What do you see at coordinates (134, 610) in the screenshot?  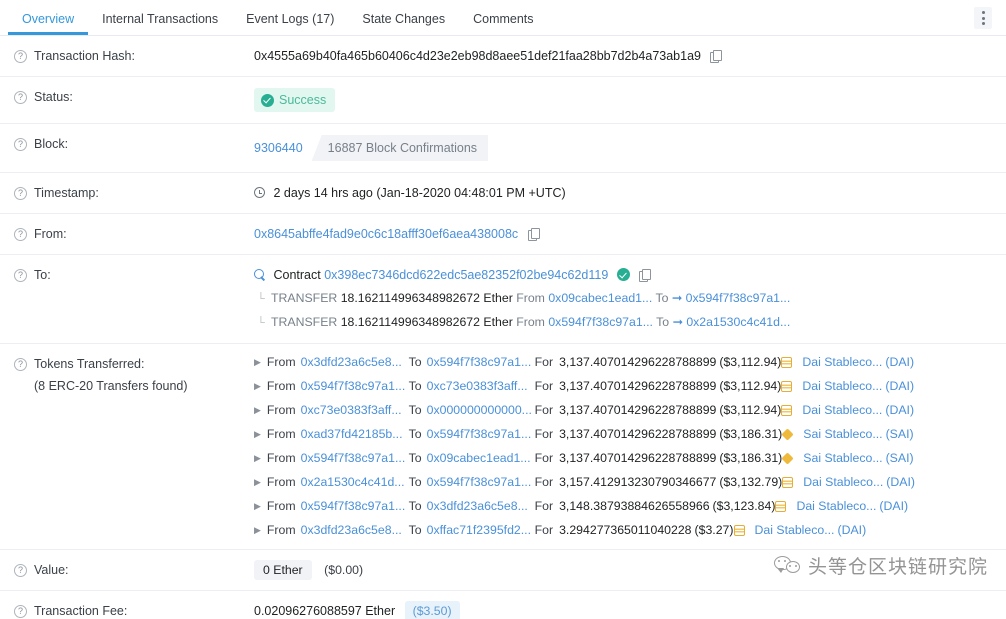 I see `label-transaction-fee: ? Transaction Fee:` at bounding box center [134, 610].